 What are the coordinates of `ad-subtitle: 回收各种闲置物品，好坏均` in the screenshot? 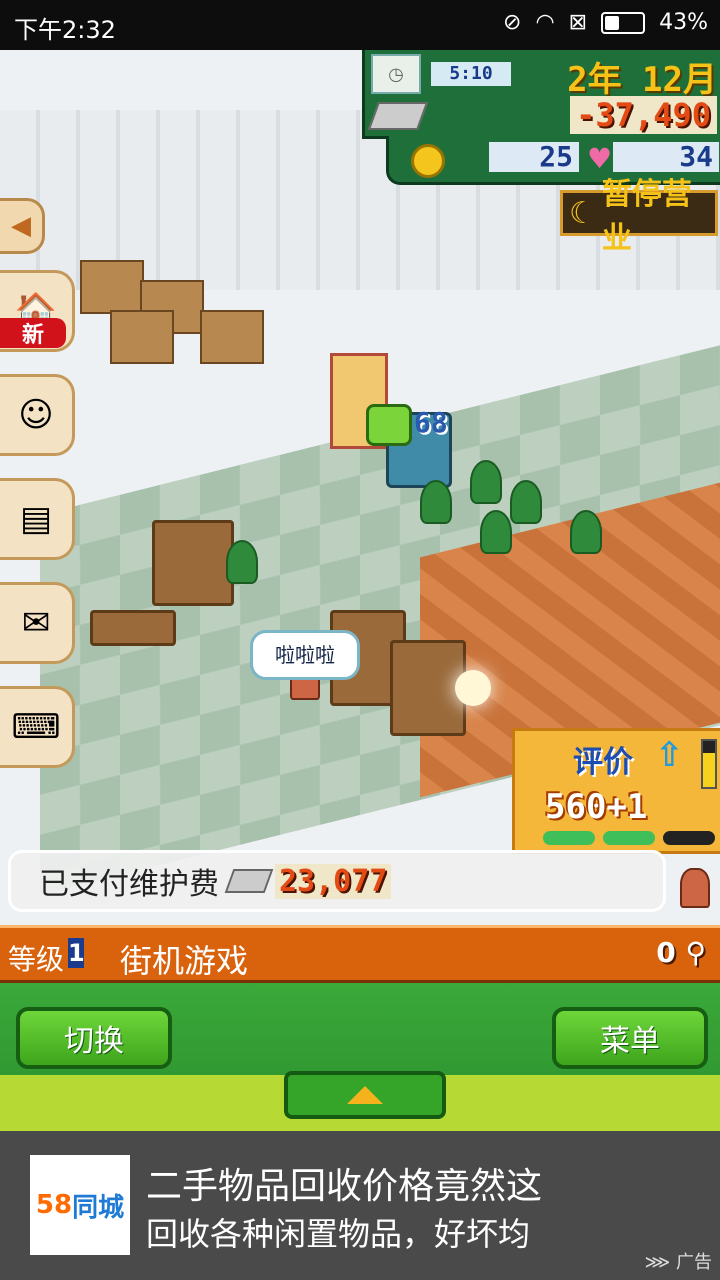 It's located at (338, 1234).